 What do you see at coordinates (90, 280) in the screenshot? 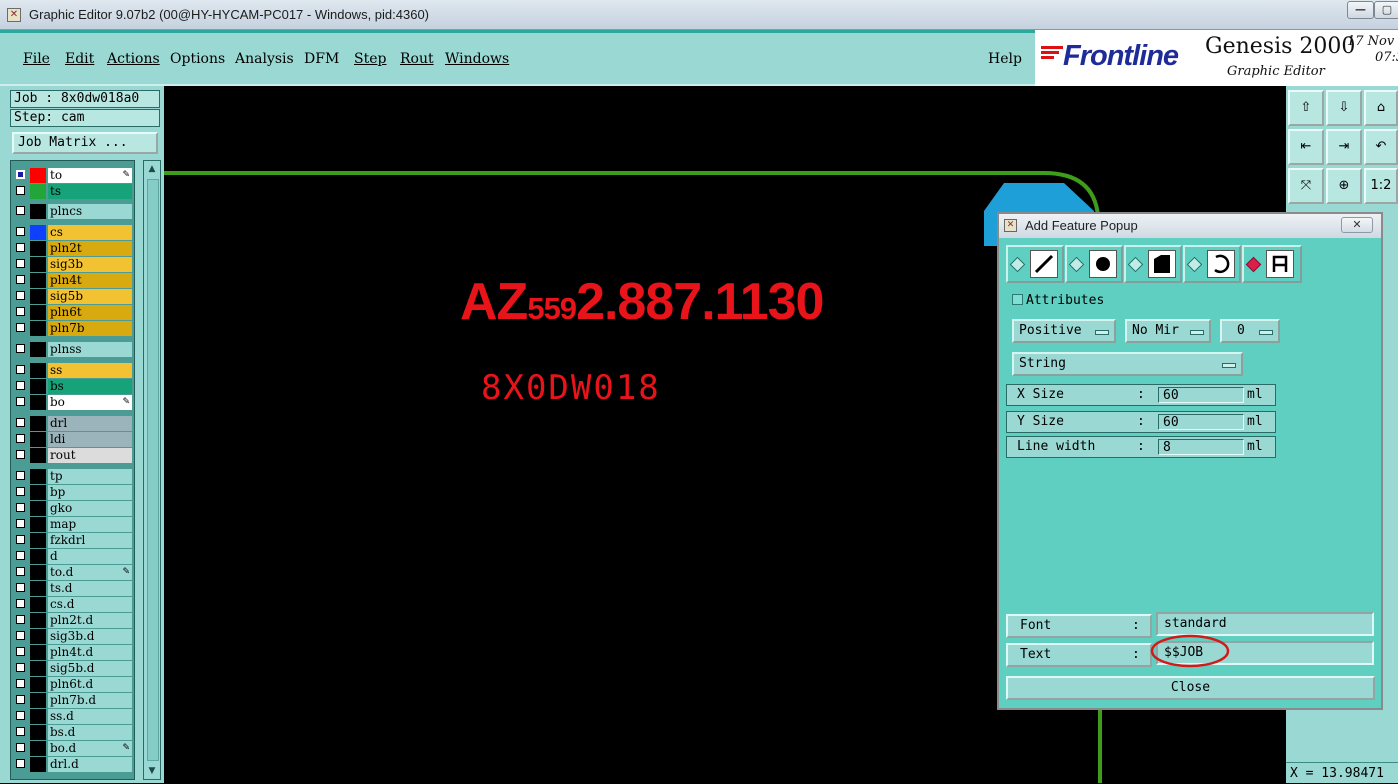
I see `layer-name: pln4t` at bounding box center [90, 280].